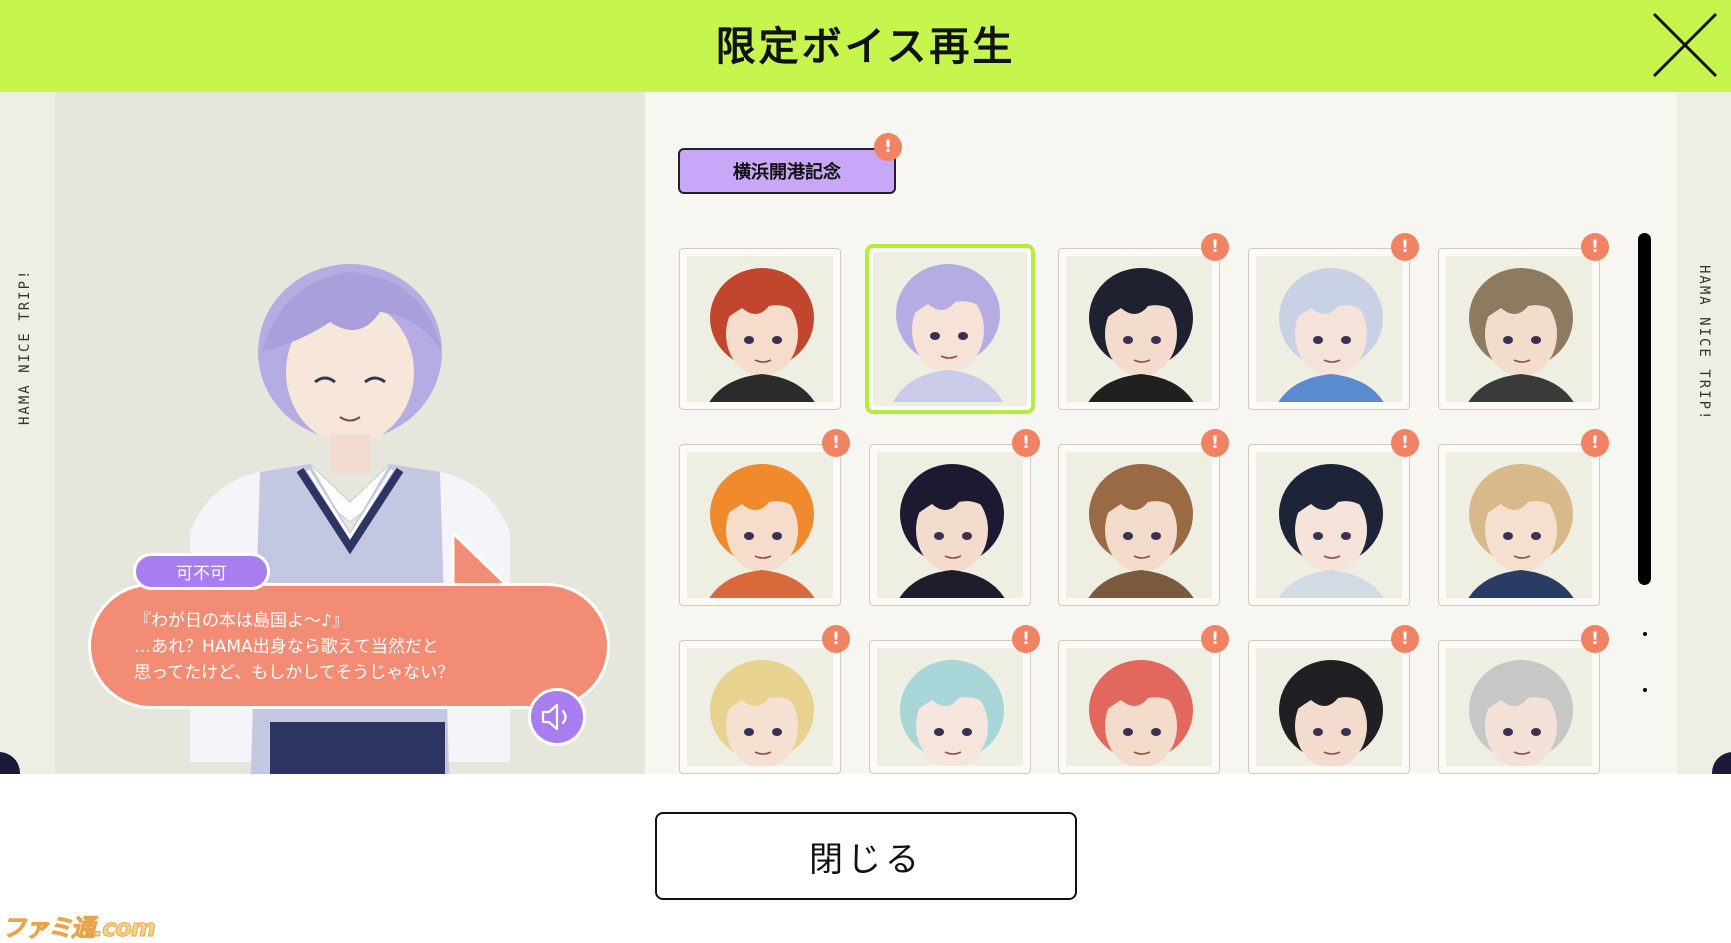 The width and height of the screenshot is (1731, 943). I want to click on exclamation-badge-icon: !, so click(888, 147).